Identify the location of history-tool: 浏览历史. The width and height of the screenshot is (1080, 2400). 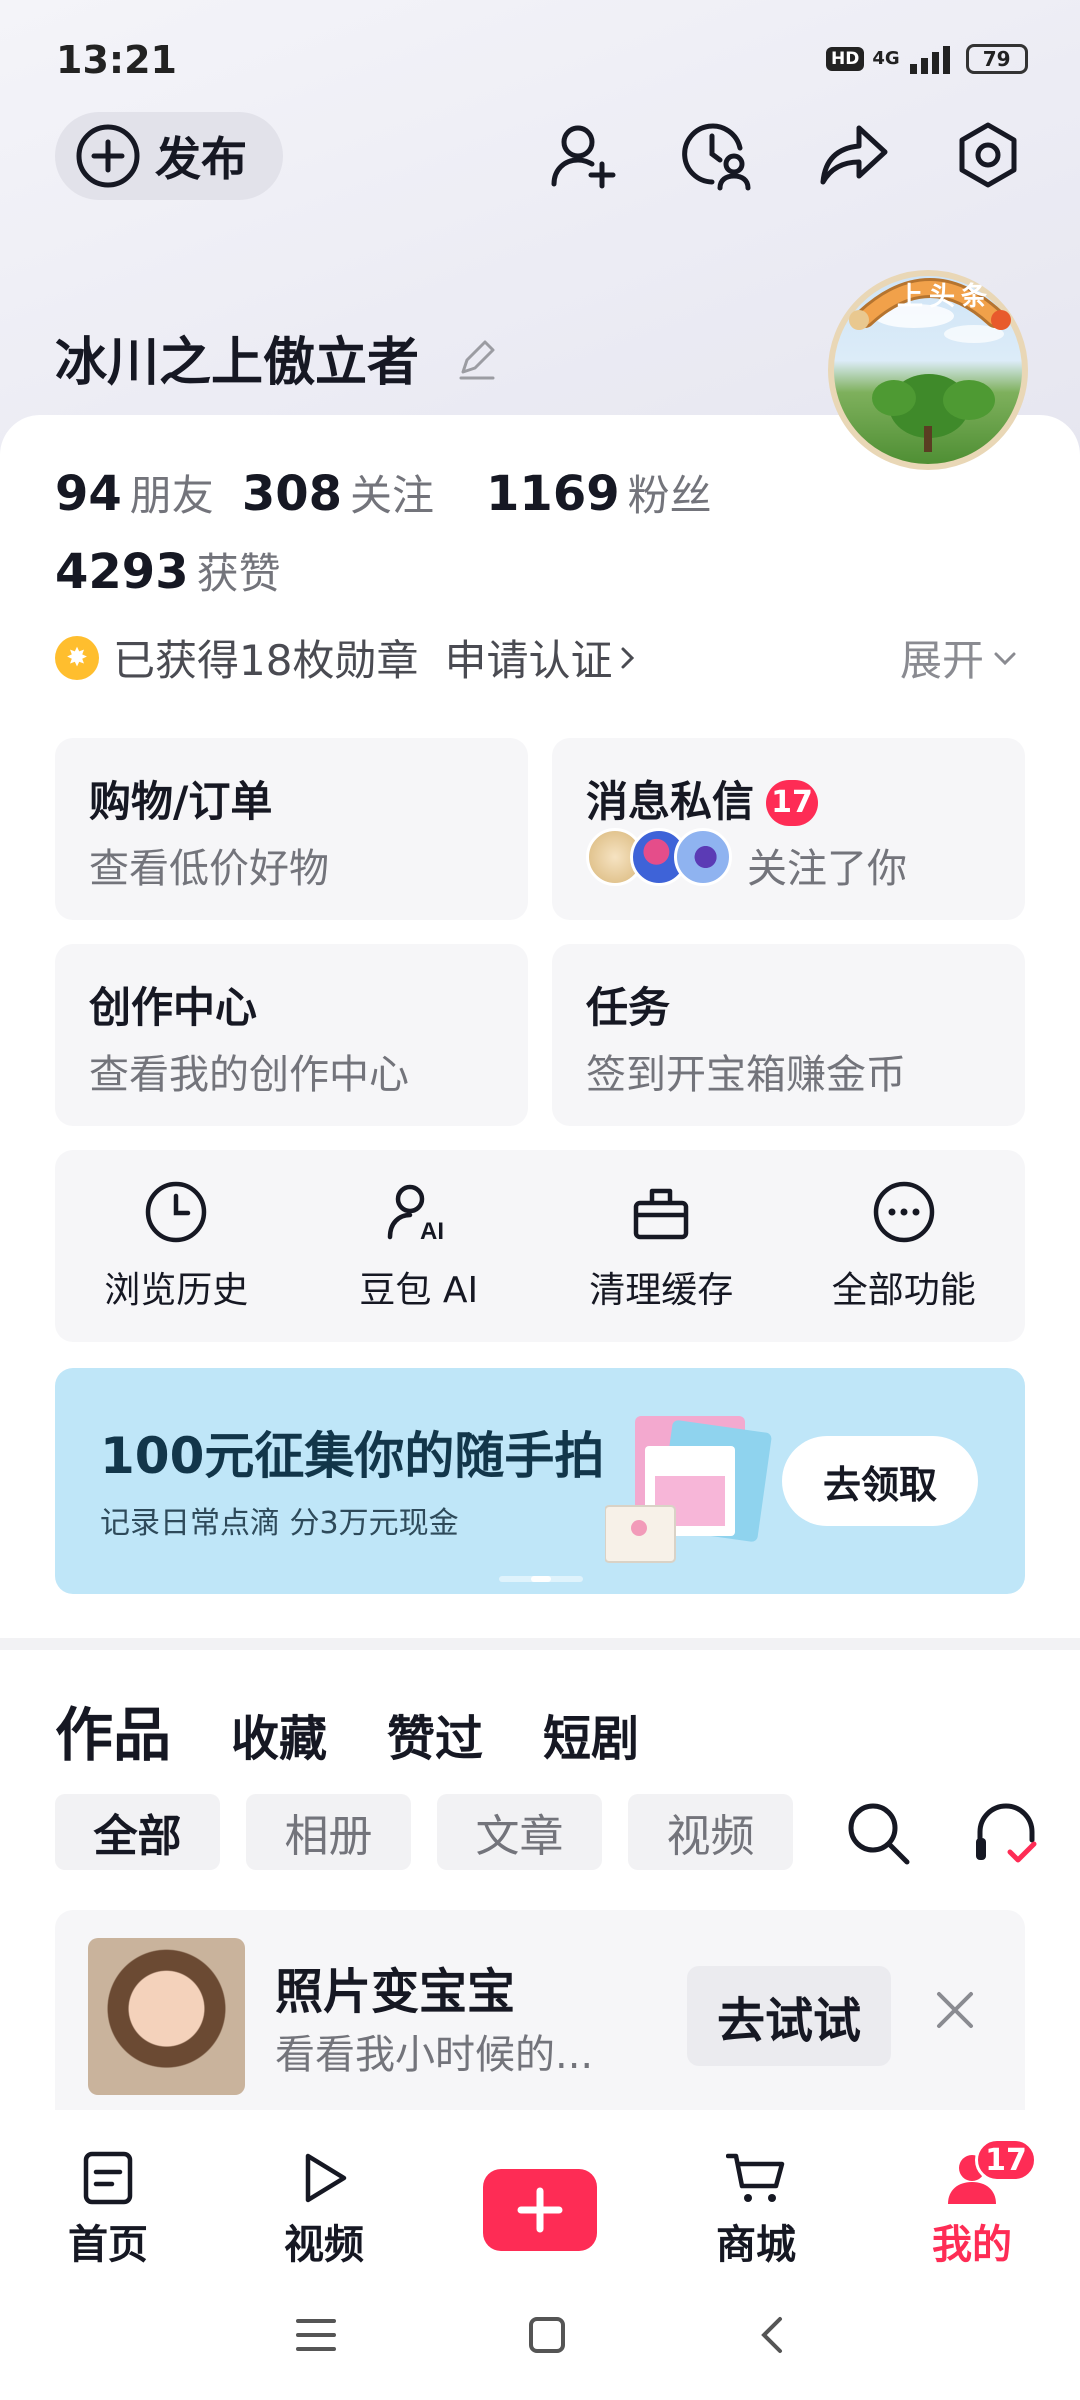
(176, 1246).